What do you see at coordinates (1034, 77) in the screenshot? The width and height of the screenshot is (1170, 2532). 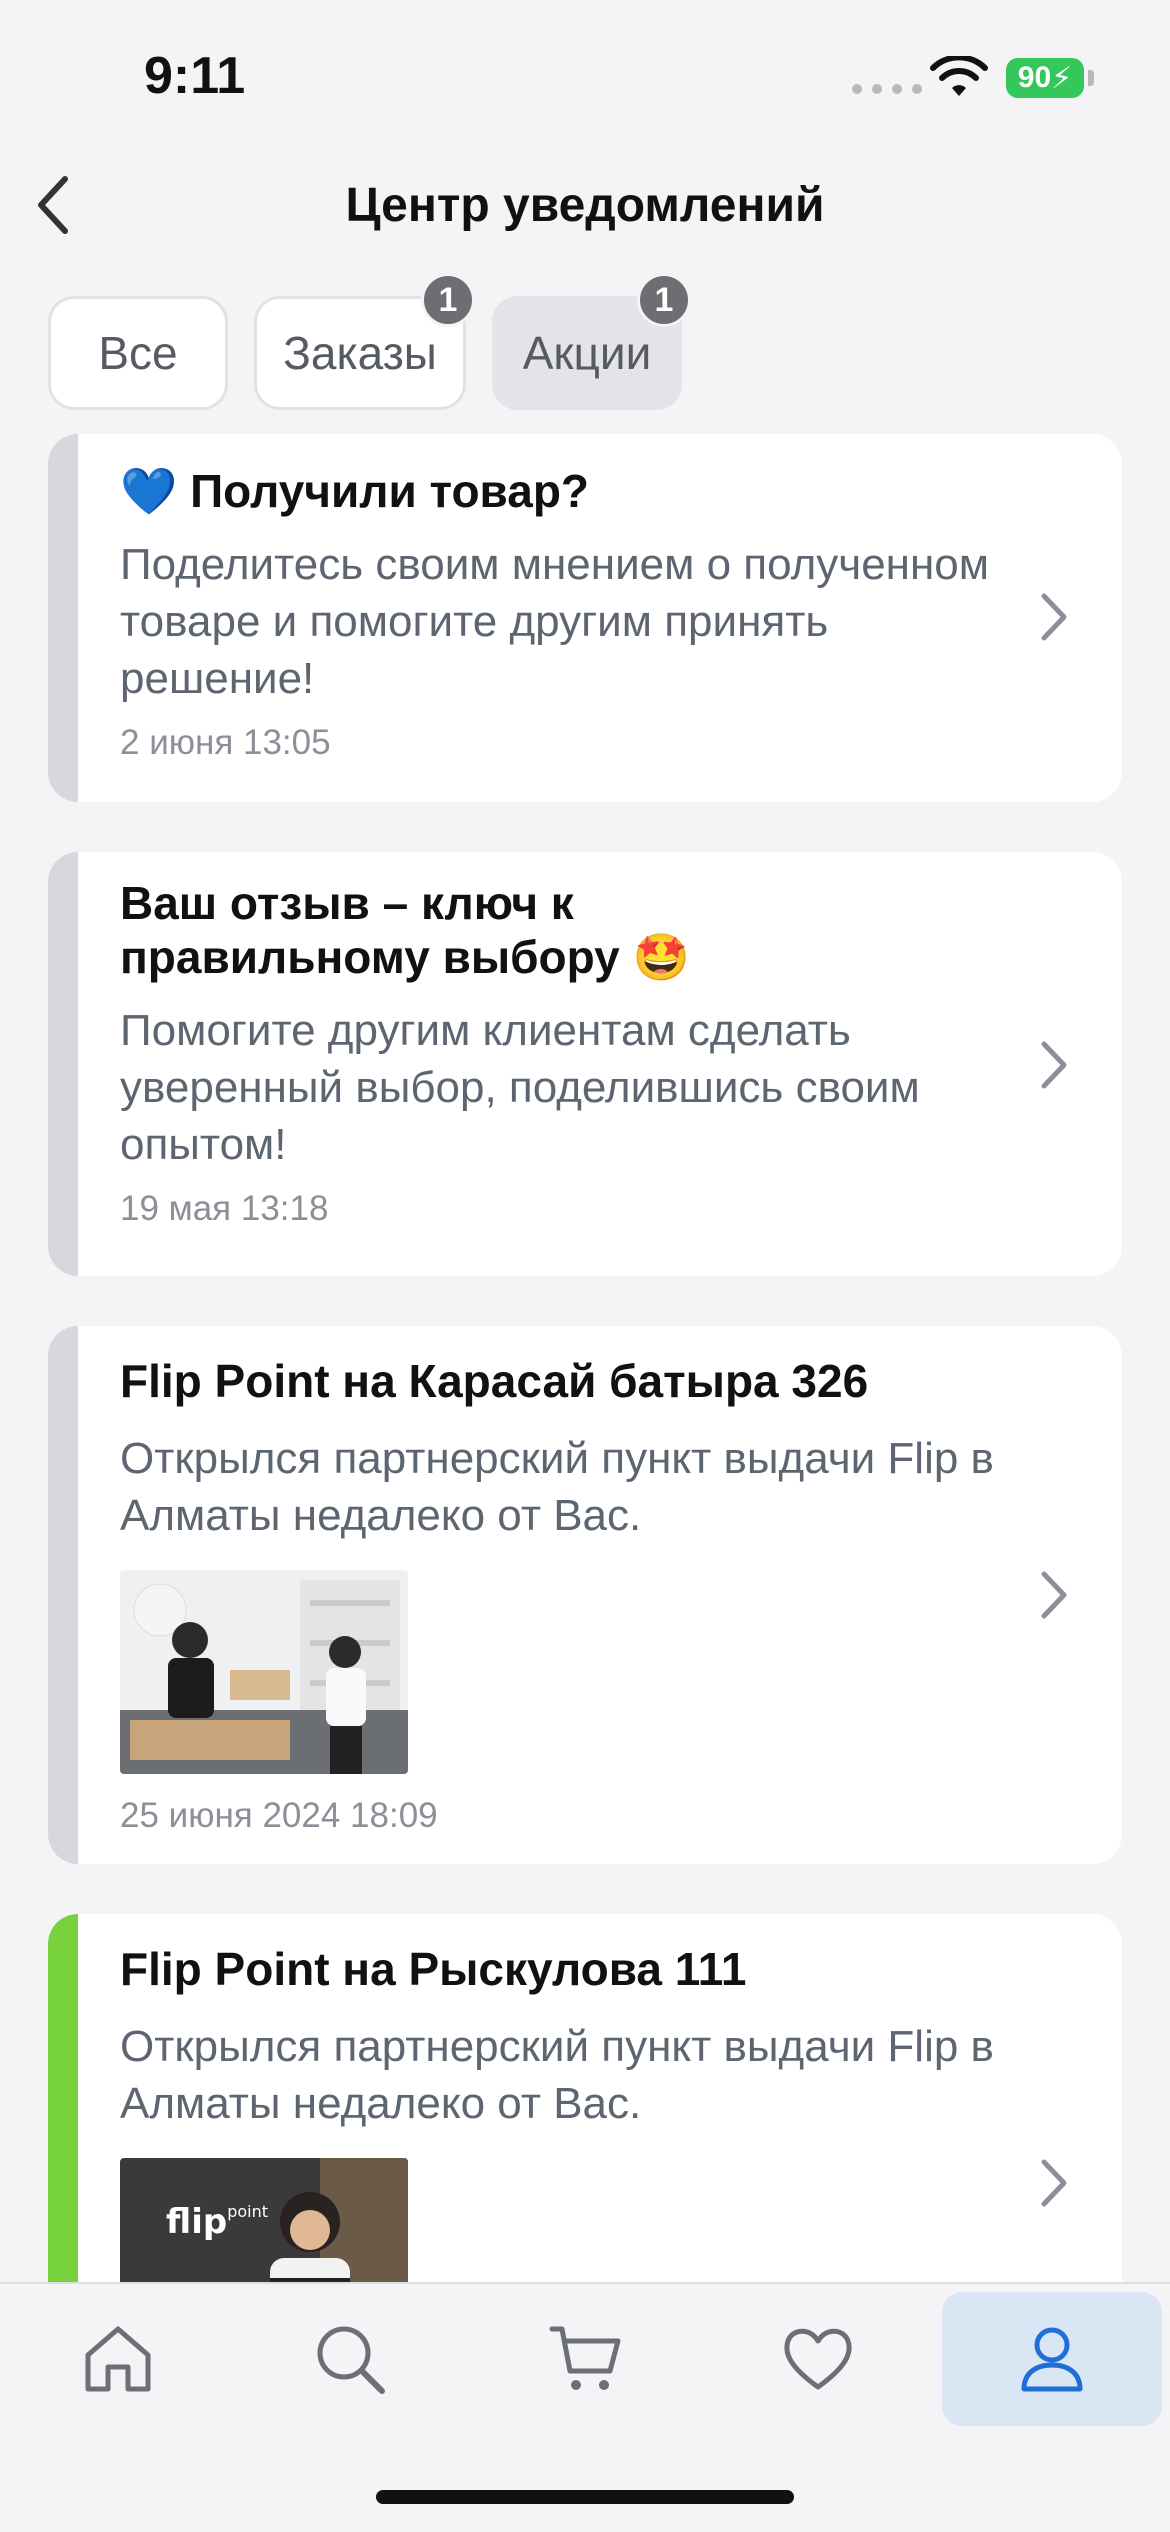 I see `battery-level: 90` at bounding box center [1034, 77].